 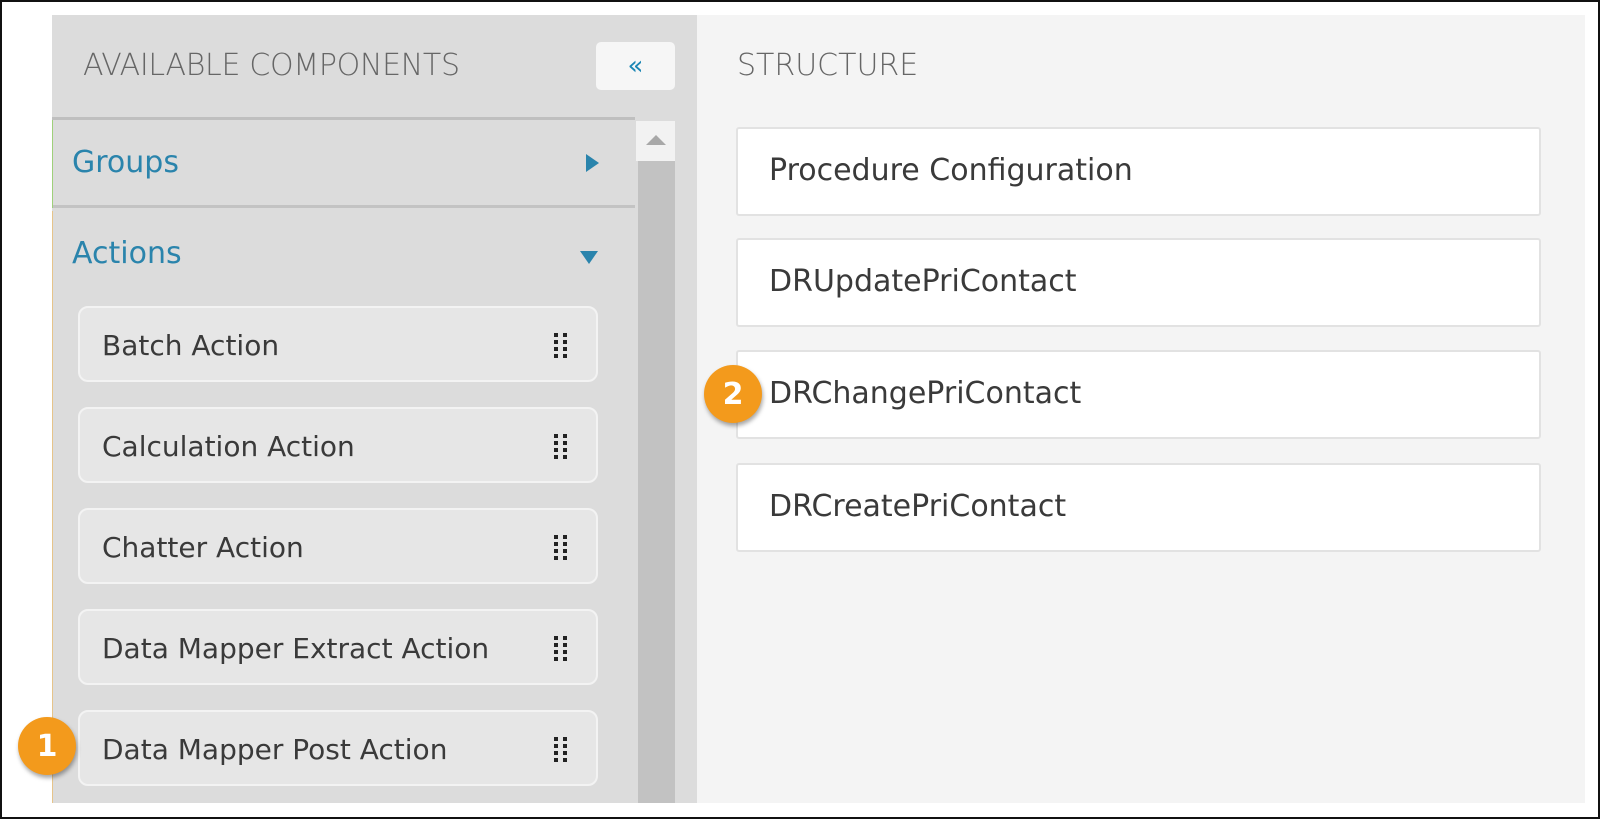 I want to click on item-label: Data Mapper Extract Action, so click(x=296, y=648).